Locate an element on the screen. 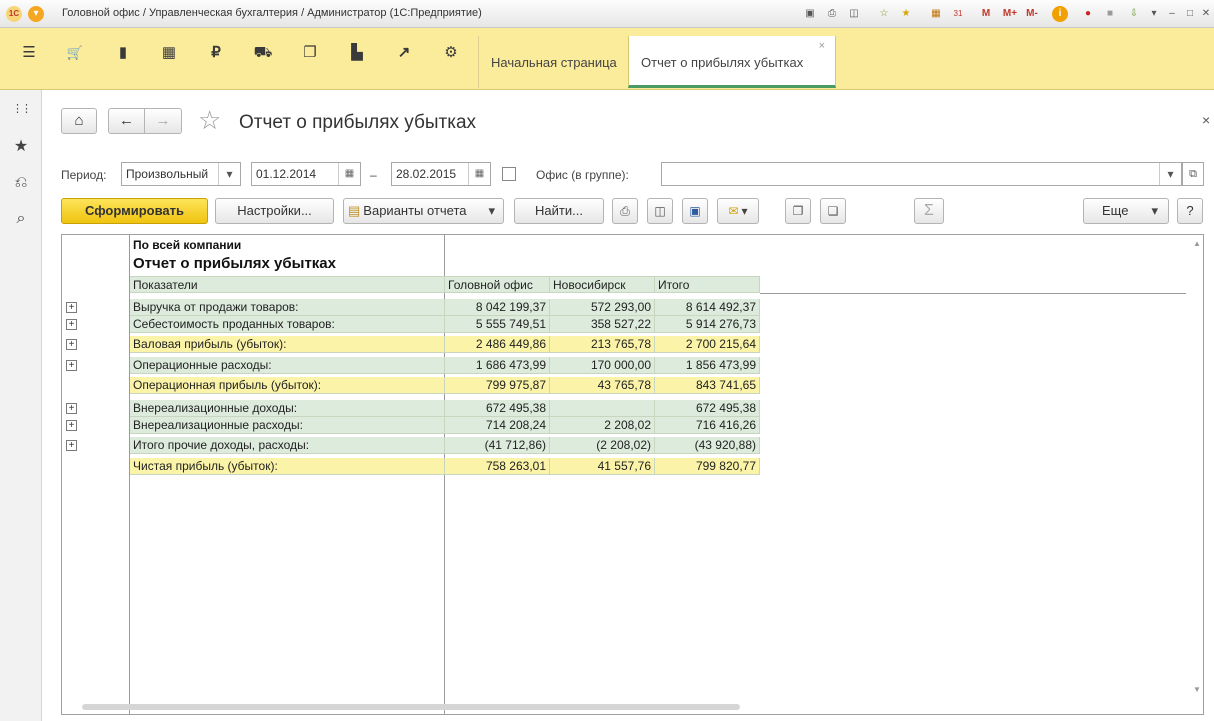  calculator-icon: ▦ is located at coordinates (936, 14).